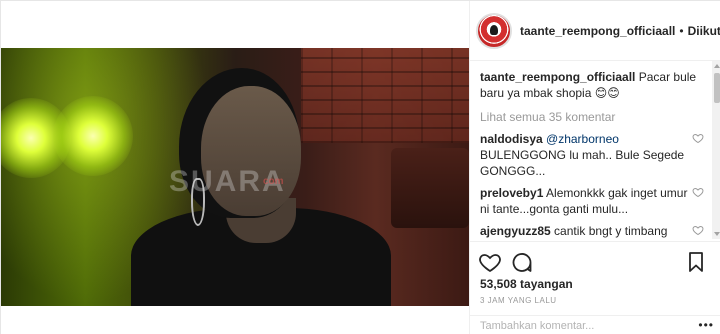  What do you see at coordinates (592, 117) in the screenshot?
I see `load-more-comments: Lihat semua 35 komentar` at bounding box center [592, 117].